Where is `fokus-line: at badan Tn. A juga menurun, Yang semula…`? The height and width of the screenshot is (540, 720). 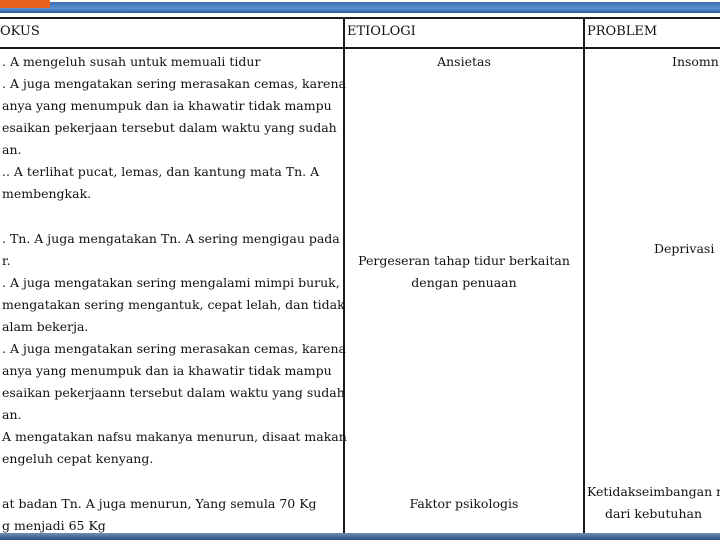
fokus-line: at badan Tn. A juga menurun, Yang semula… is located at coordinates (159, 503).